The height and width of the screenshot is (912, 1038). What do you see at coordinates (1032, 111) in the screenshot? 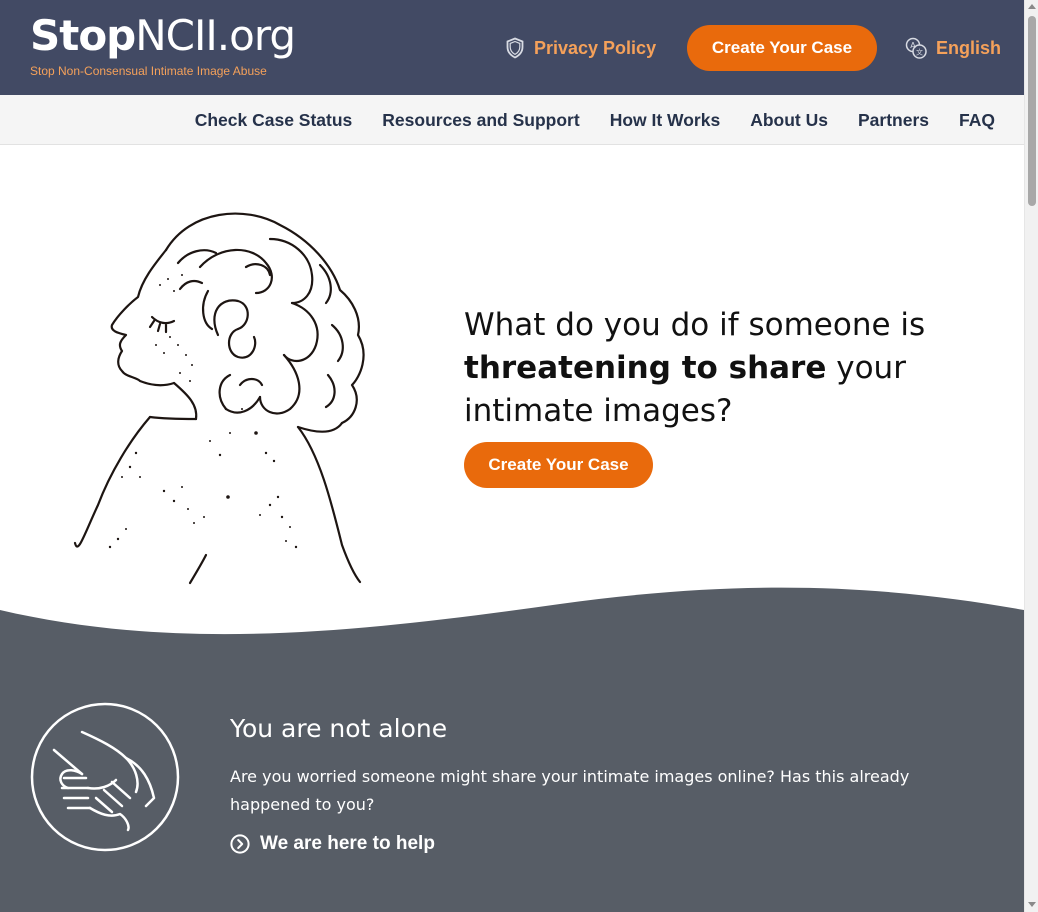
I see `scrollbar-thumb` at bounding box center [1032, 111].